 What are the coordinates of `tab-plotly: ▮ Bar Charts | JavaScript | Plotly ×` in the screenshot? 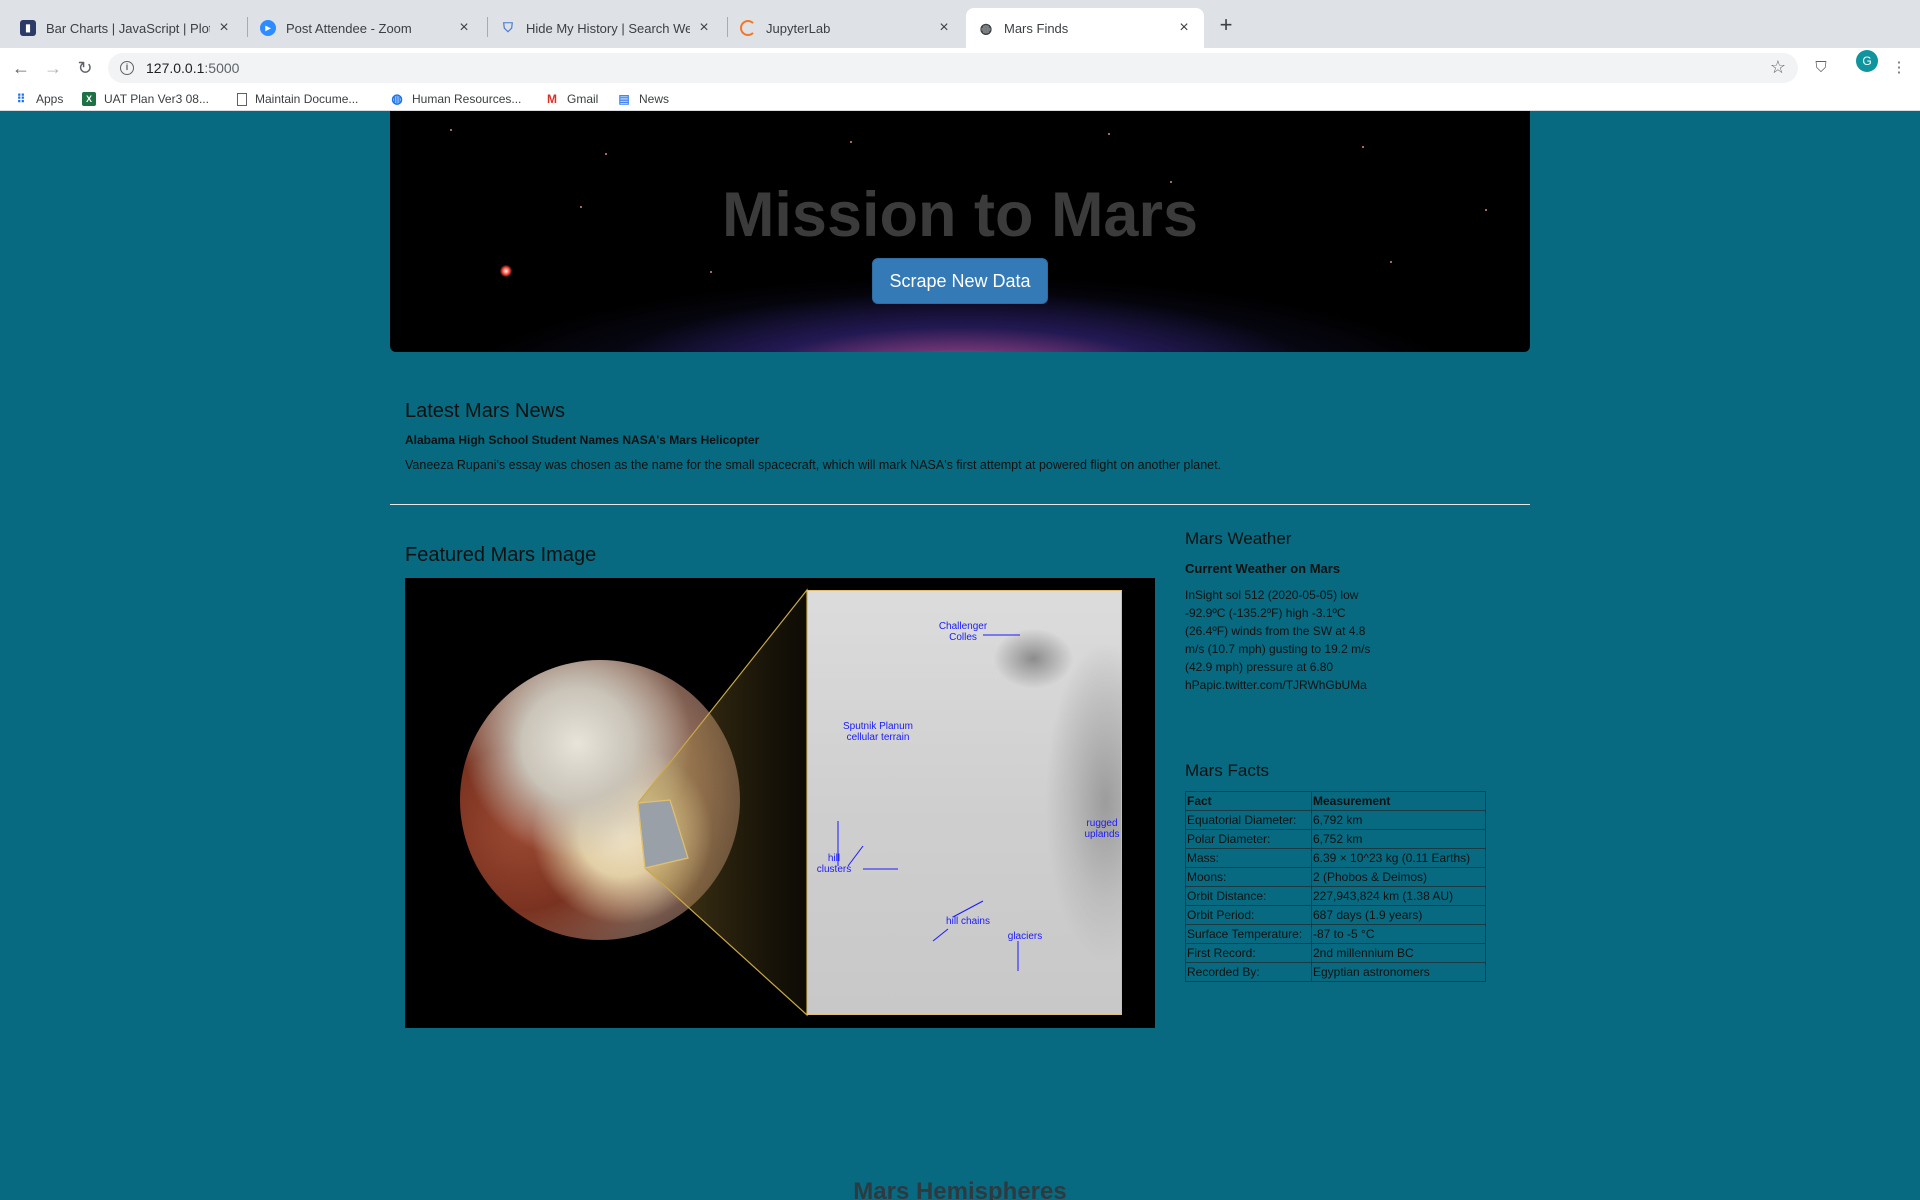 It's located at (126, 28).